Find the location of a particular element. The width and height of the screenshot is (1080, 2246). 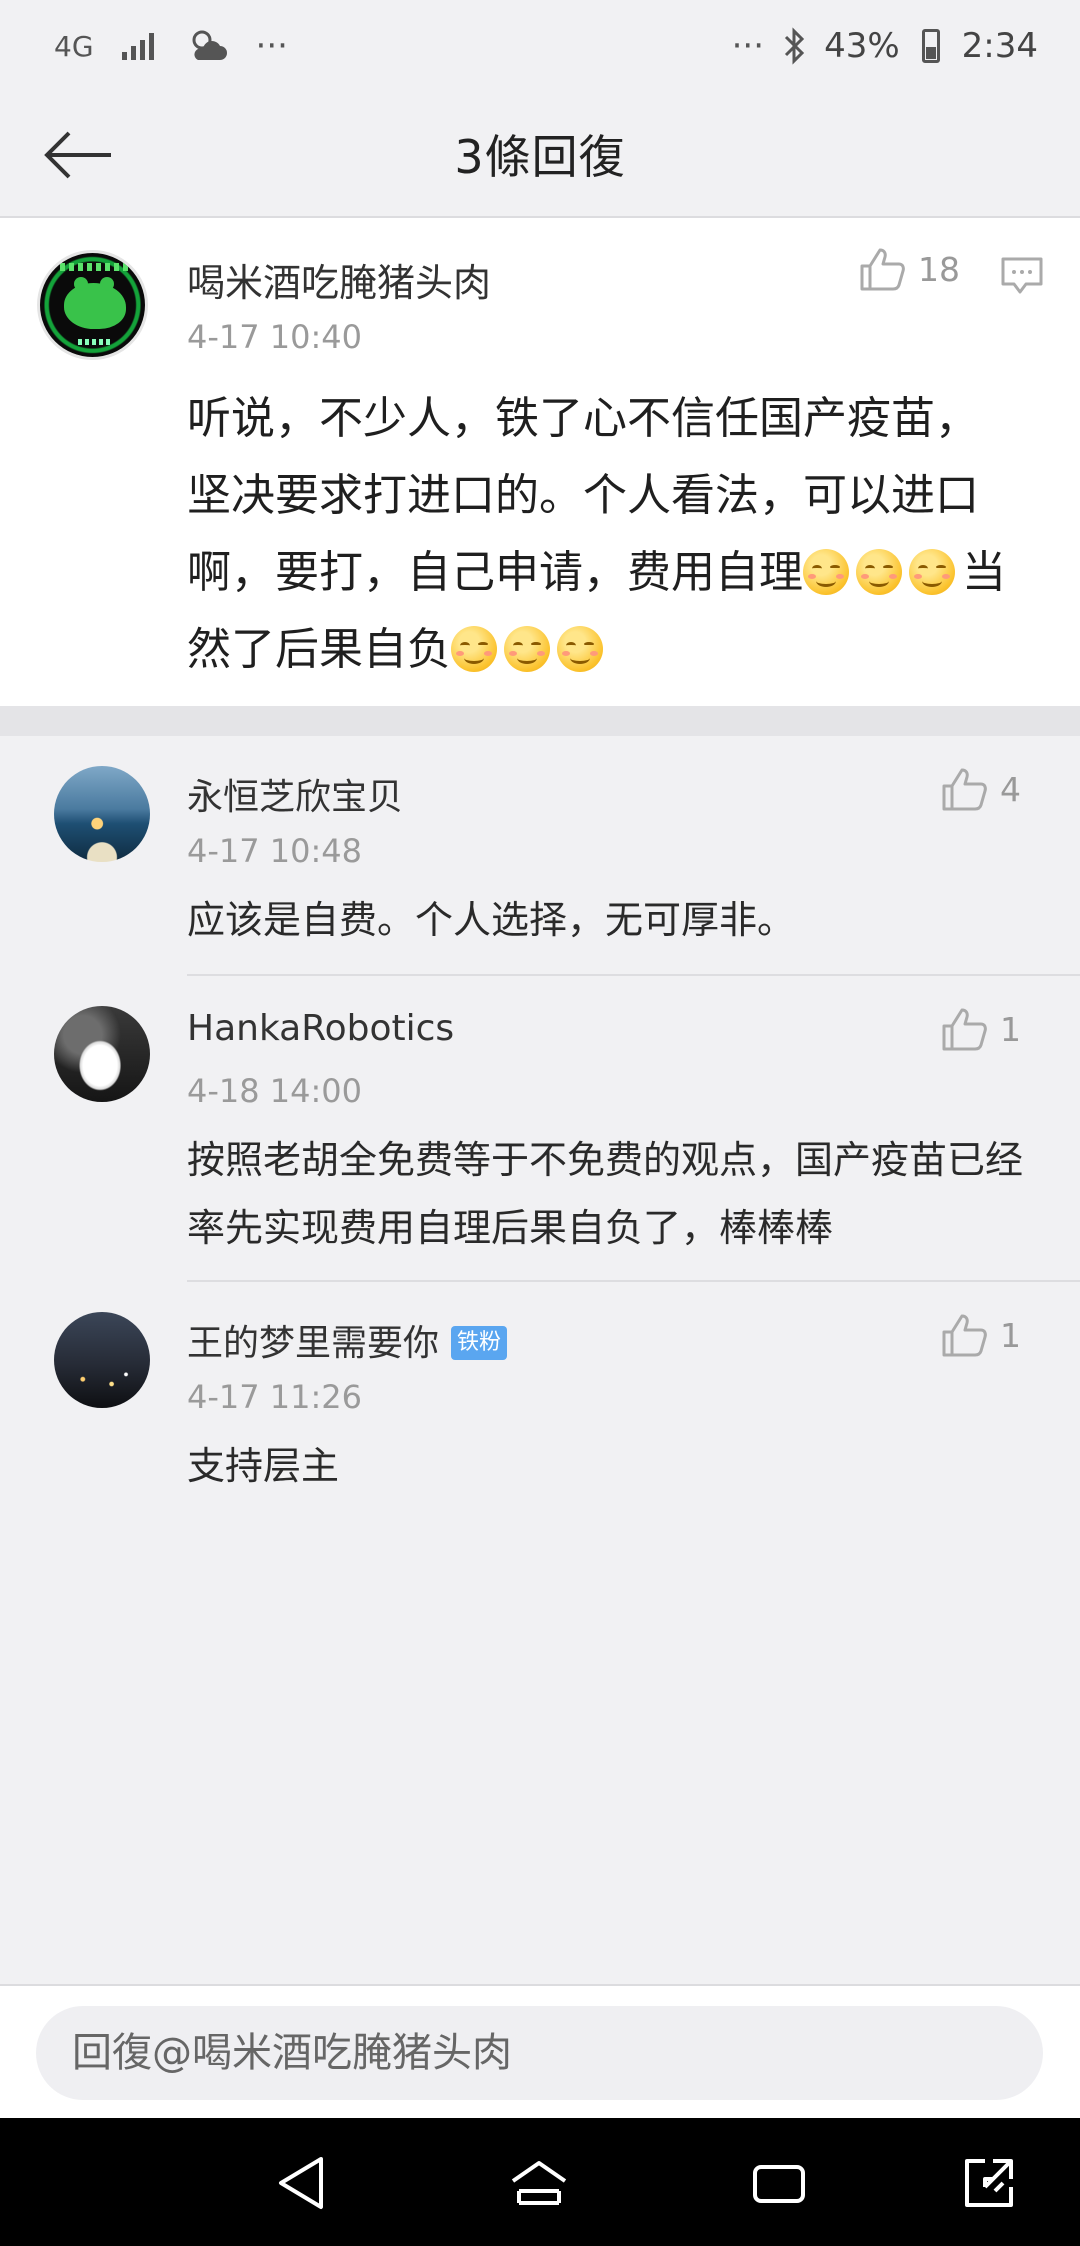

reply-text: 按照老胡全免费等于不免费的观点，国产疫苗已经率先实现费用自理后果自负了，棒棒棒 is located at coordinates (605, 1194).